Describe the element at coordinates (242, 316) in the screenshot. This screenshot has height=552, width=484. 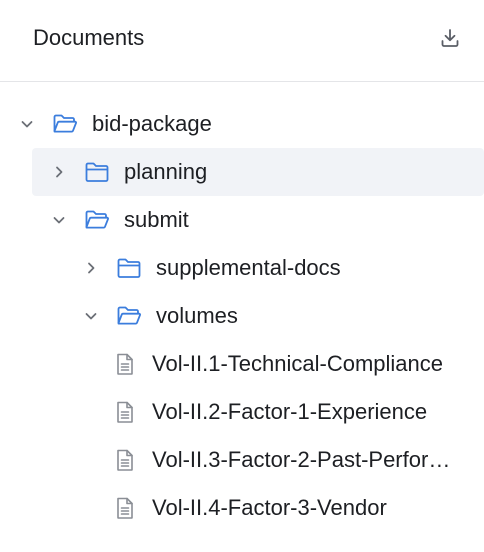
I see `tree-folder-volumes: volumes` at that location.